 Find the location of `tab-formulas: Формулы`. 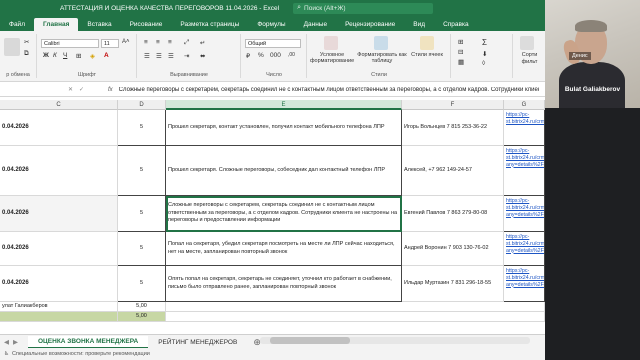

tab-formulas: Формулы is located at coordinates (271, 26).